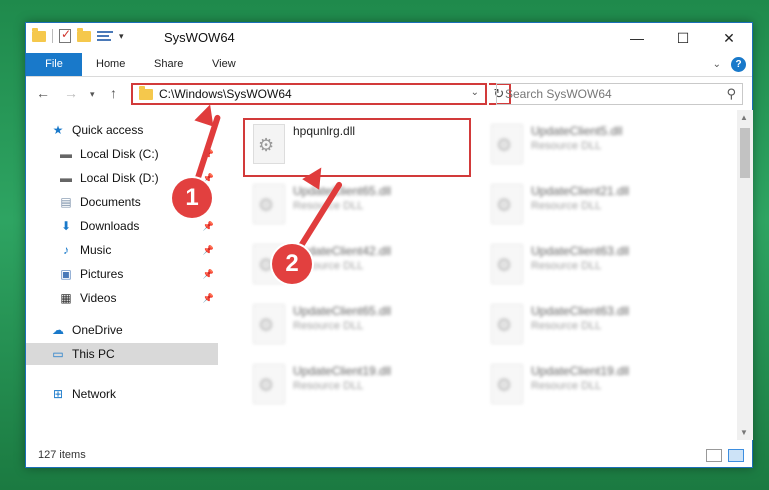 The height and width of the screenshot is (490, 769). What do you see at coordinates (725, 455) in the screenshot?
I see `view-toggle` at bounding box center [725, 455].